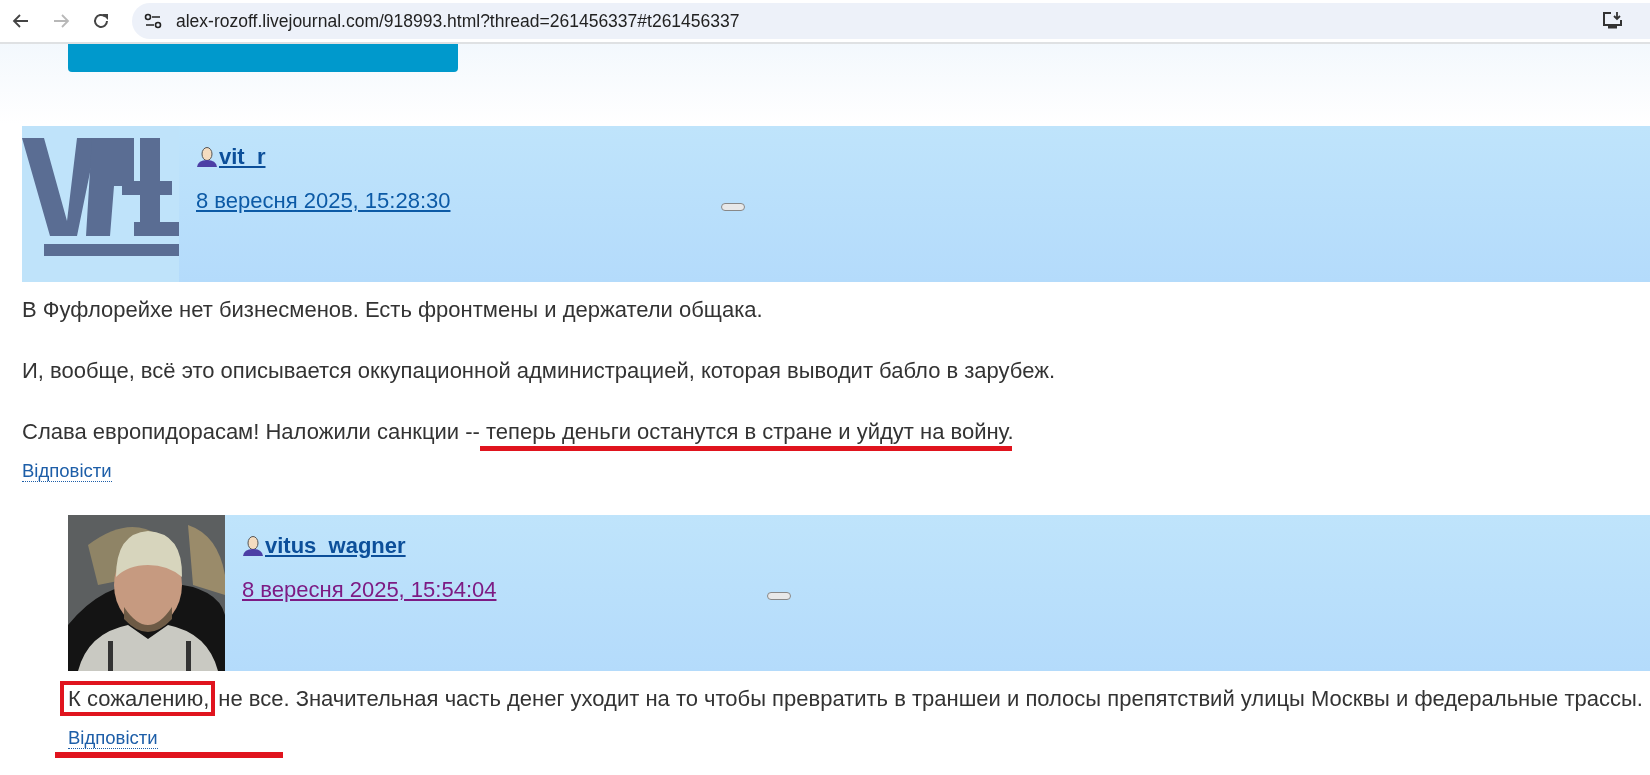 This screenshot has height=775, width=1650. Describe the element at coordinates (538, 371) in the screenshot. I see `comment-text: И, вообще, всё это описывается оккупационной администрацией, которая выводит бабло в зарубеж.` at that location.